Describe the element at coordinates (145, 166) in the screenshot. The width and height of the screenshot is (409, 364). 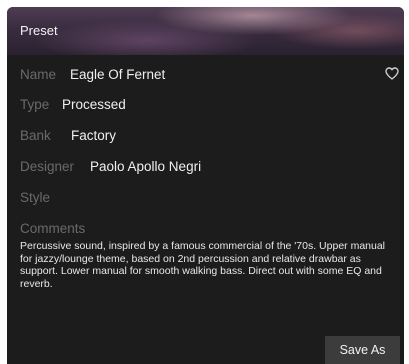
I see `designer-value: Paolo Apollo Negri` at that location.